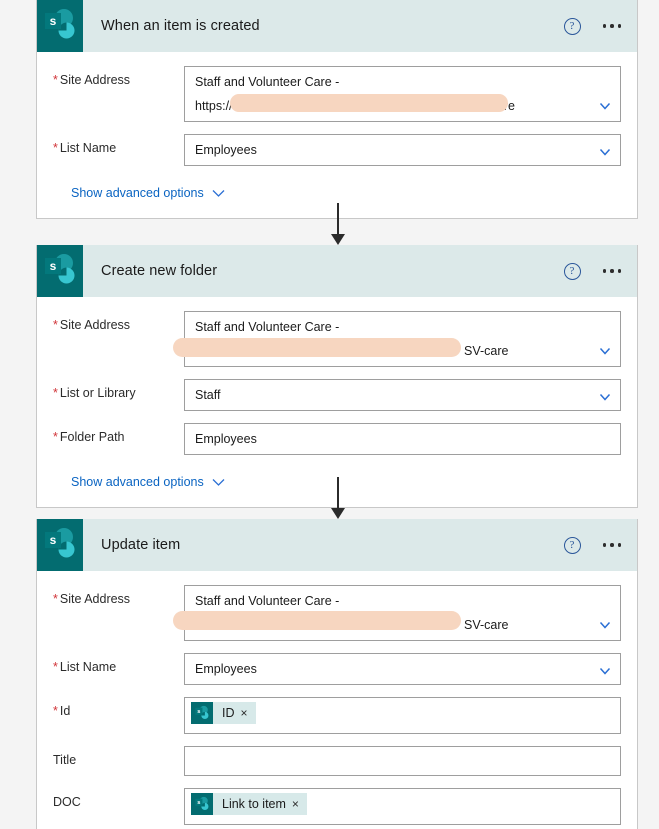  I want to click on token-label: ID, so click(228, 713).